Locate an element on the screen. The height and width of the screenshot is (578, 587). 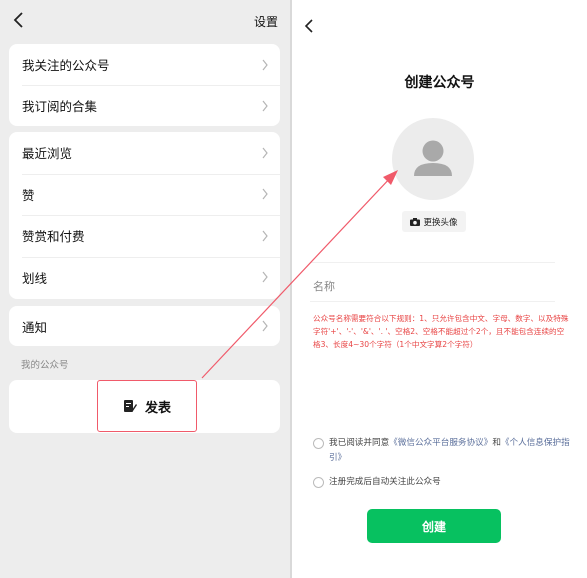
my-accounts-section-label: 我的公众号 is located at coordinates (45, 365).